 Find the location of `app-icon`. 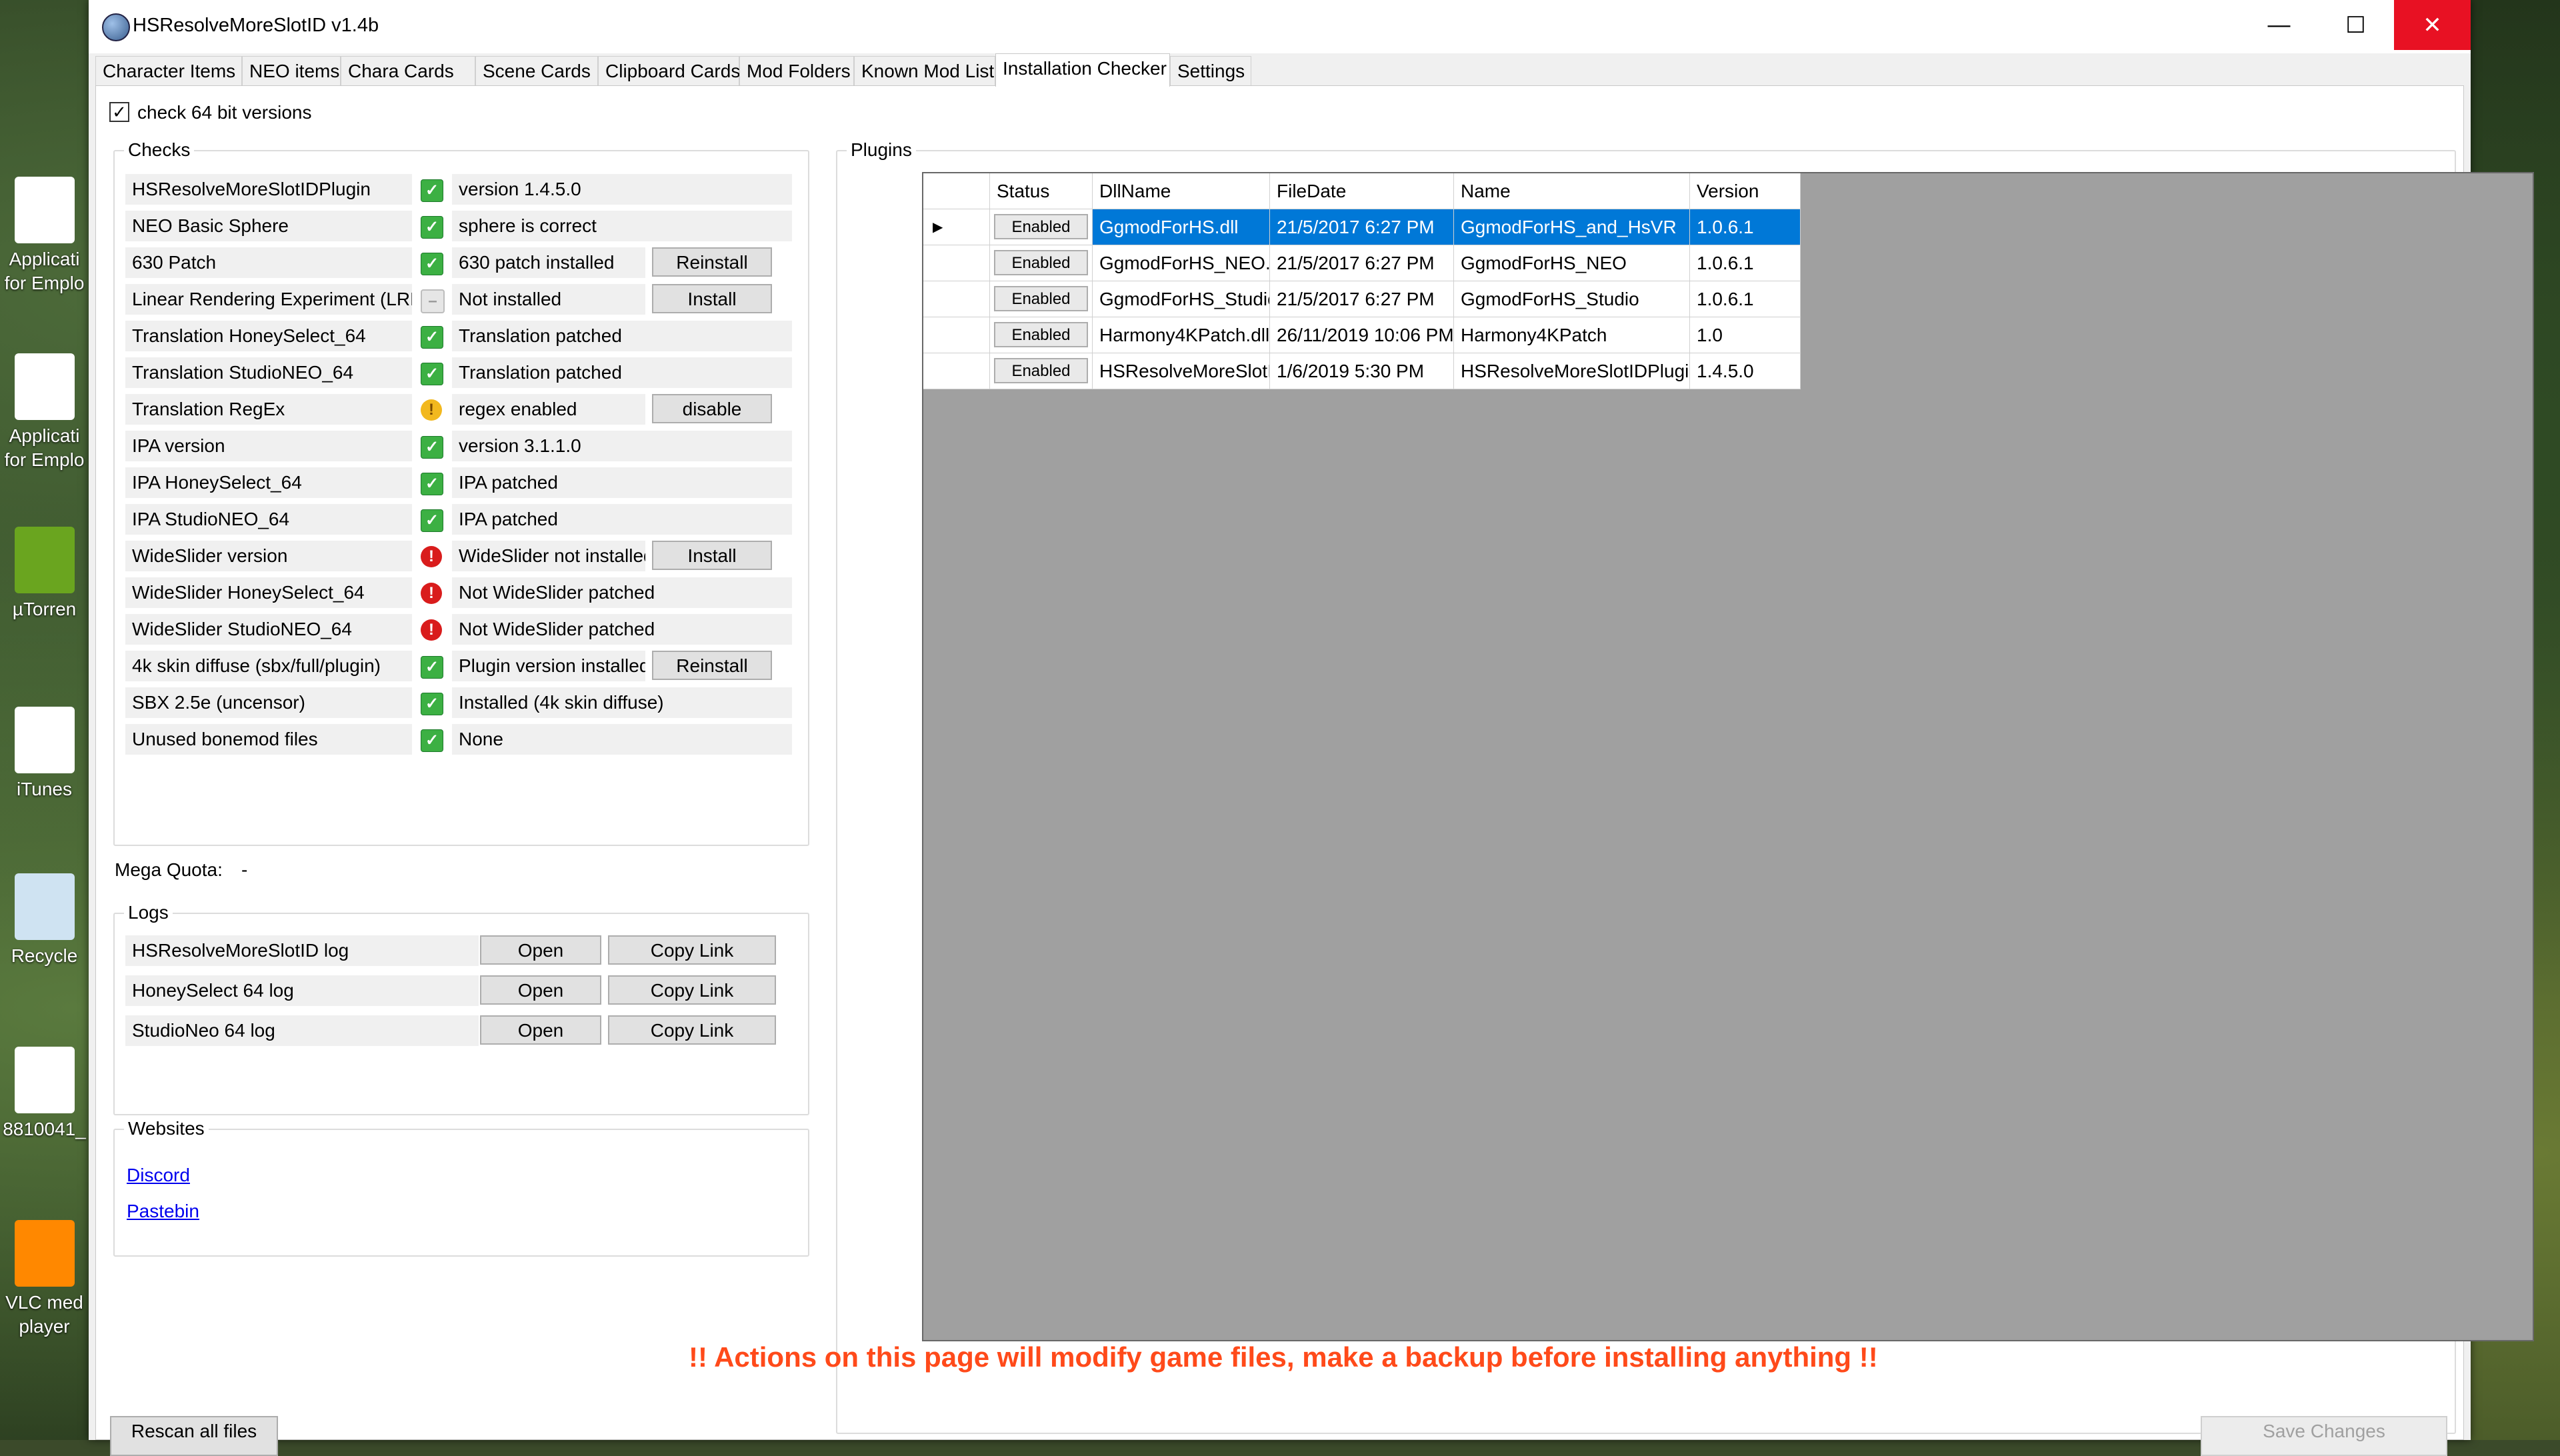

app-icon is located at coordinates (116, 27).